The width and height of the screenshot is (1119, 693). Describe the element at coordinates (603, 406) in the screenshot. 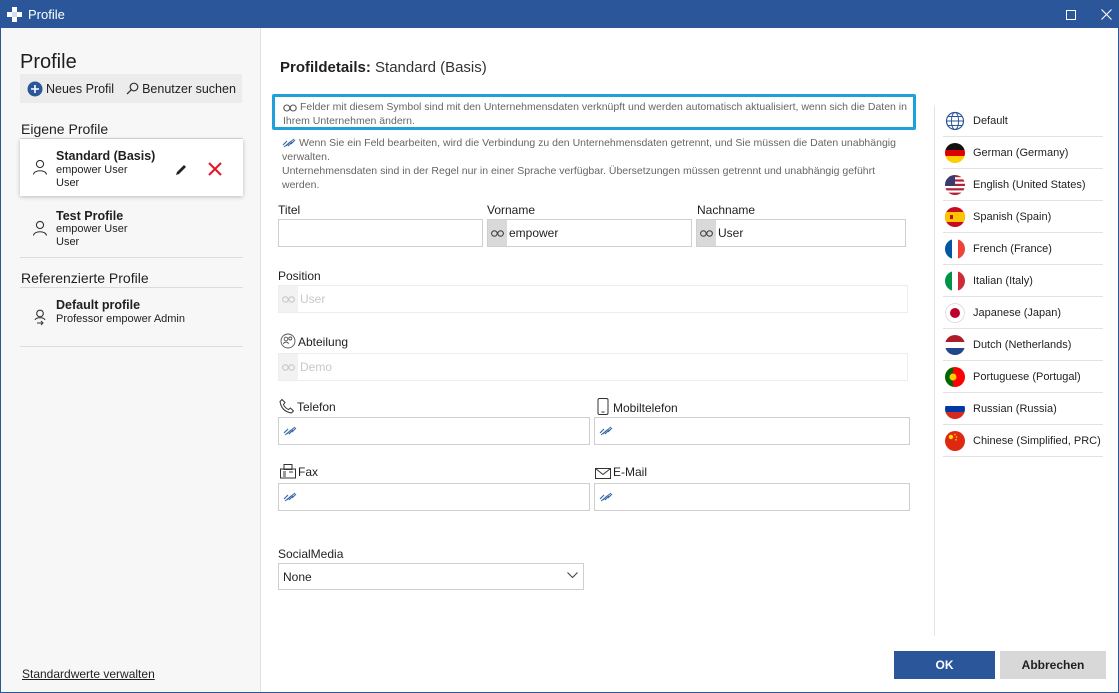

I see `mobile-phone-icon` at that location.